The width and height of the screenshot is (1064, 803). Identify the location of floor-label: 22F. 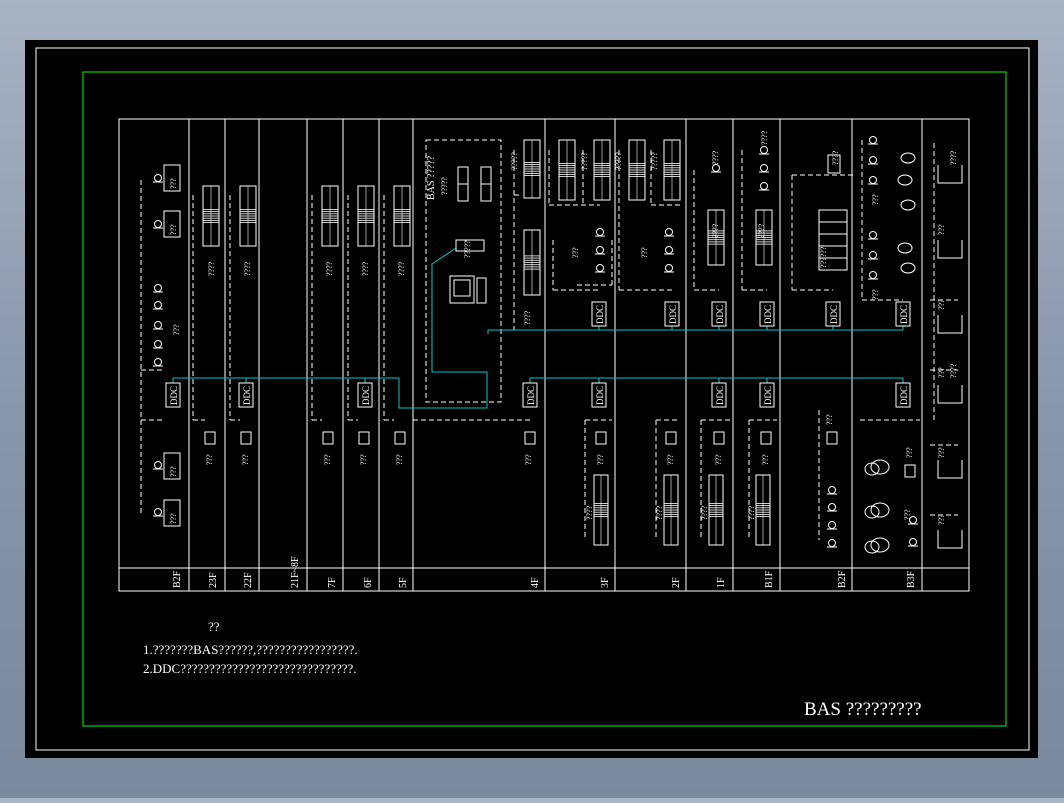
(248, 580).